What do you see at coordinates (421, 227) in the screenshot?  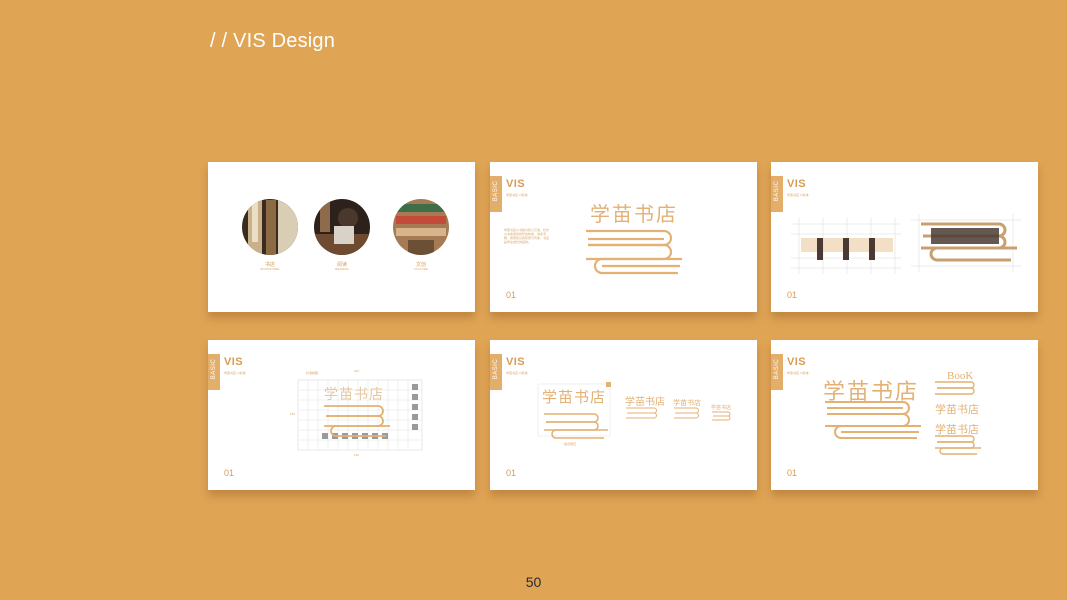 I see `culture-photo` at bounding box center [421, 227].